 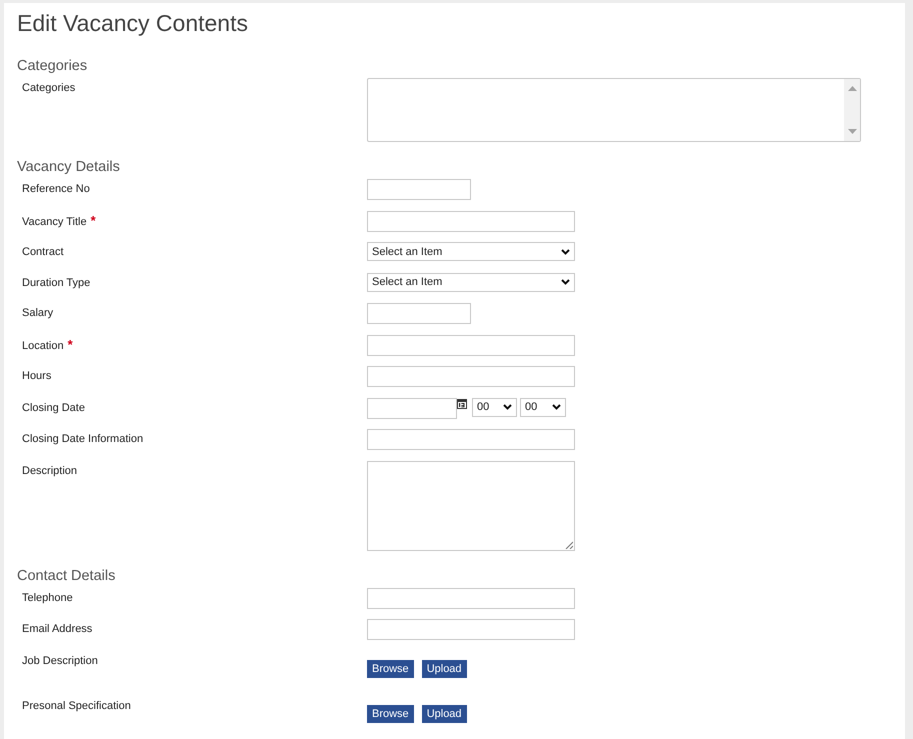 What do you see at coordinates (47, 597) in the screenshot?
I see `field-label: Telephone` at bounding box center [47, 597].